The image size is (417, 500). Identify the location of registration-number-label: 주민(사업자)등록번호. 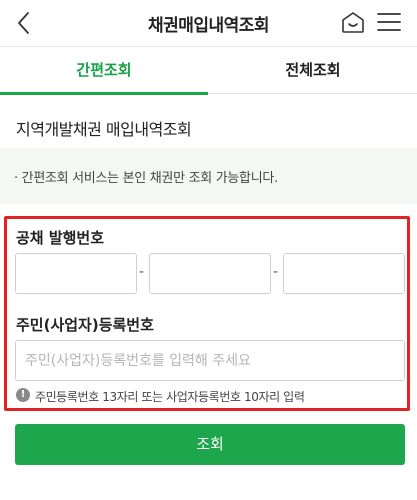
(85, 325).